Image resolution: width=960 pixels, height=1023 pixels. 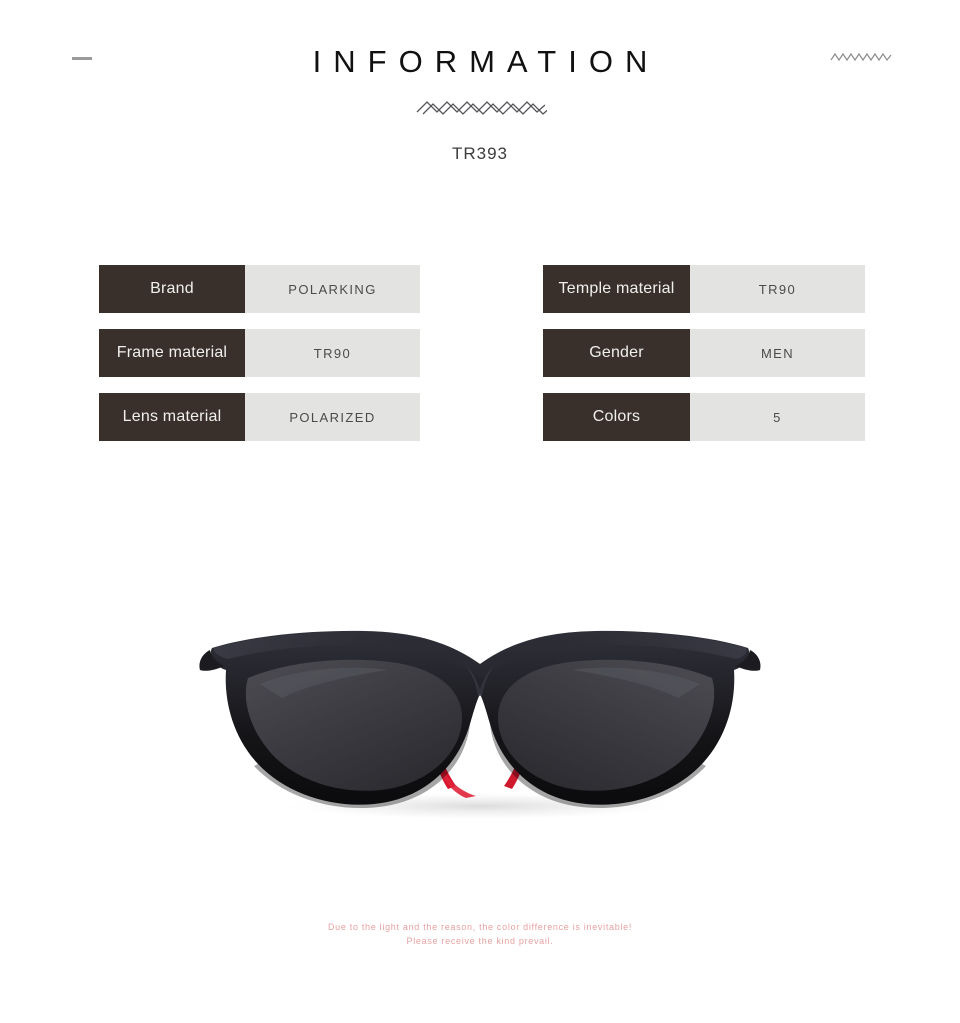 I want to click on color-disclaimer-line2: Please receive the kind prevail., so click(x=480, y=941).